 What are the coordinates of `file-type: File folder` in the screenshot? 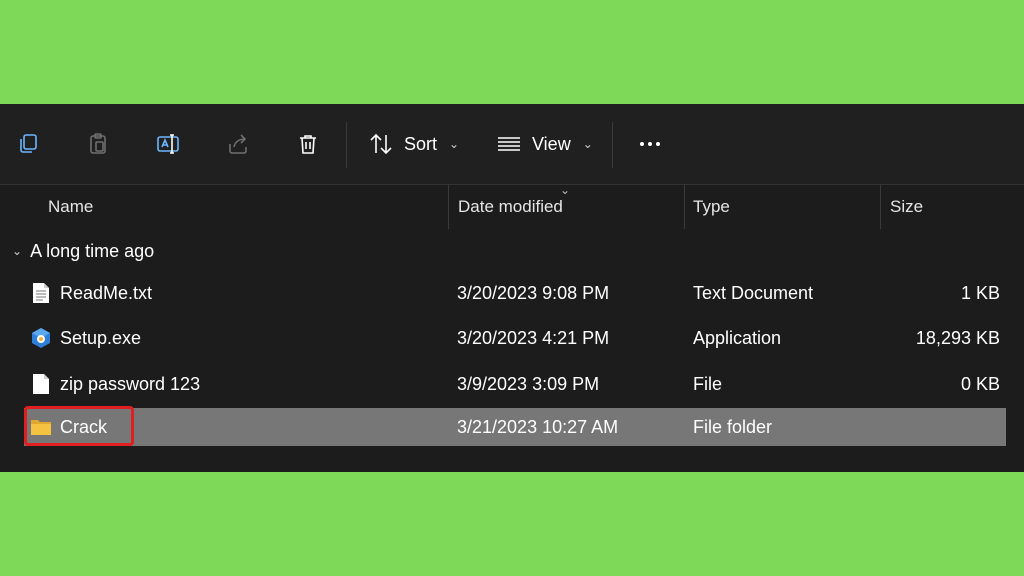 It's located at (733, 426).